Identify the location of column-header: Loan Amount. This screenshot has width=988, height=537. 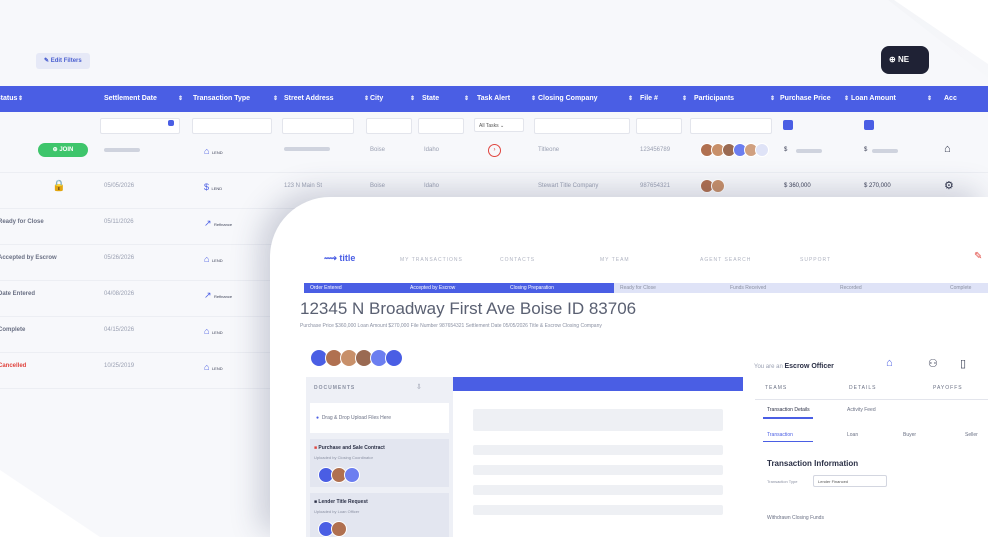
(873, 99).